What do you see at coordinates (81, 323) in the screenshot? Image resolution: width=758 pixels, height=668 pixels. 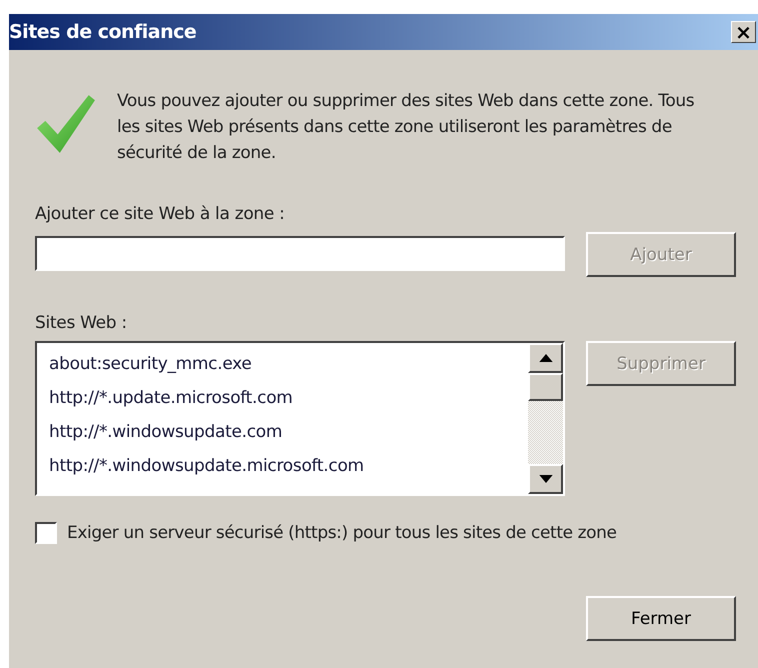 I see `list-label: Sites Web :` at bounding box center [81, 323].